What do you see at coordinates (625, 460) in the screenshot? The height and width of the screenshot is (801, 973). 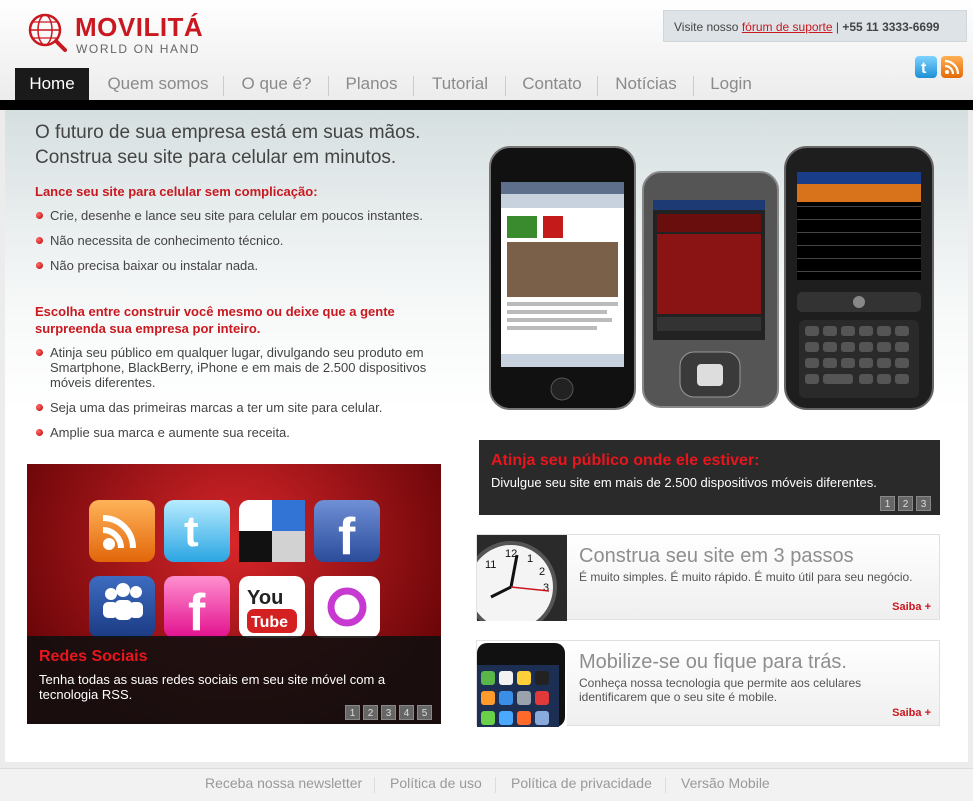 I see `reach-slider-title: Atinja seu público onde ele estiver:` at bounding box center [625, 460].